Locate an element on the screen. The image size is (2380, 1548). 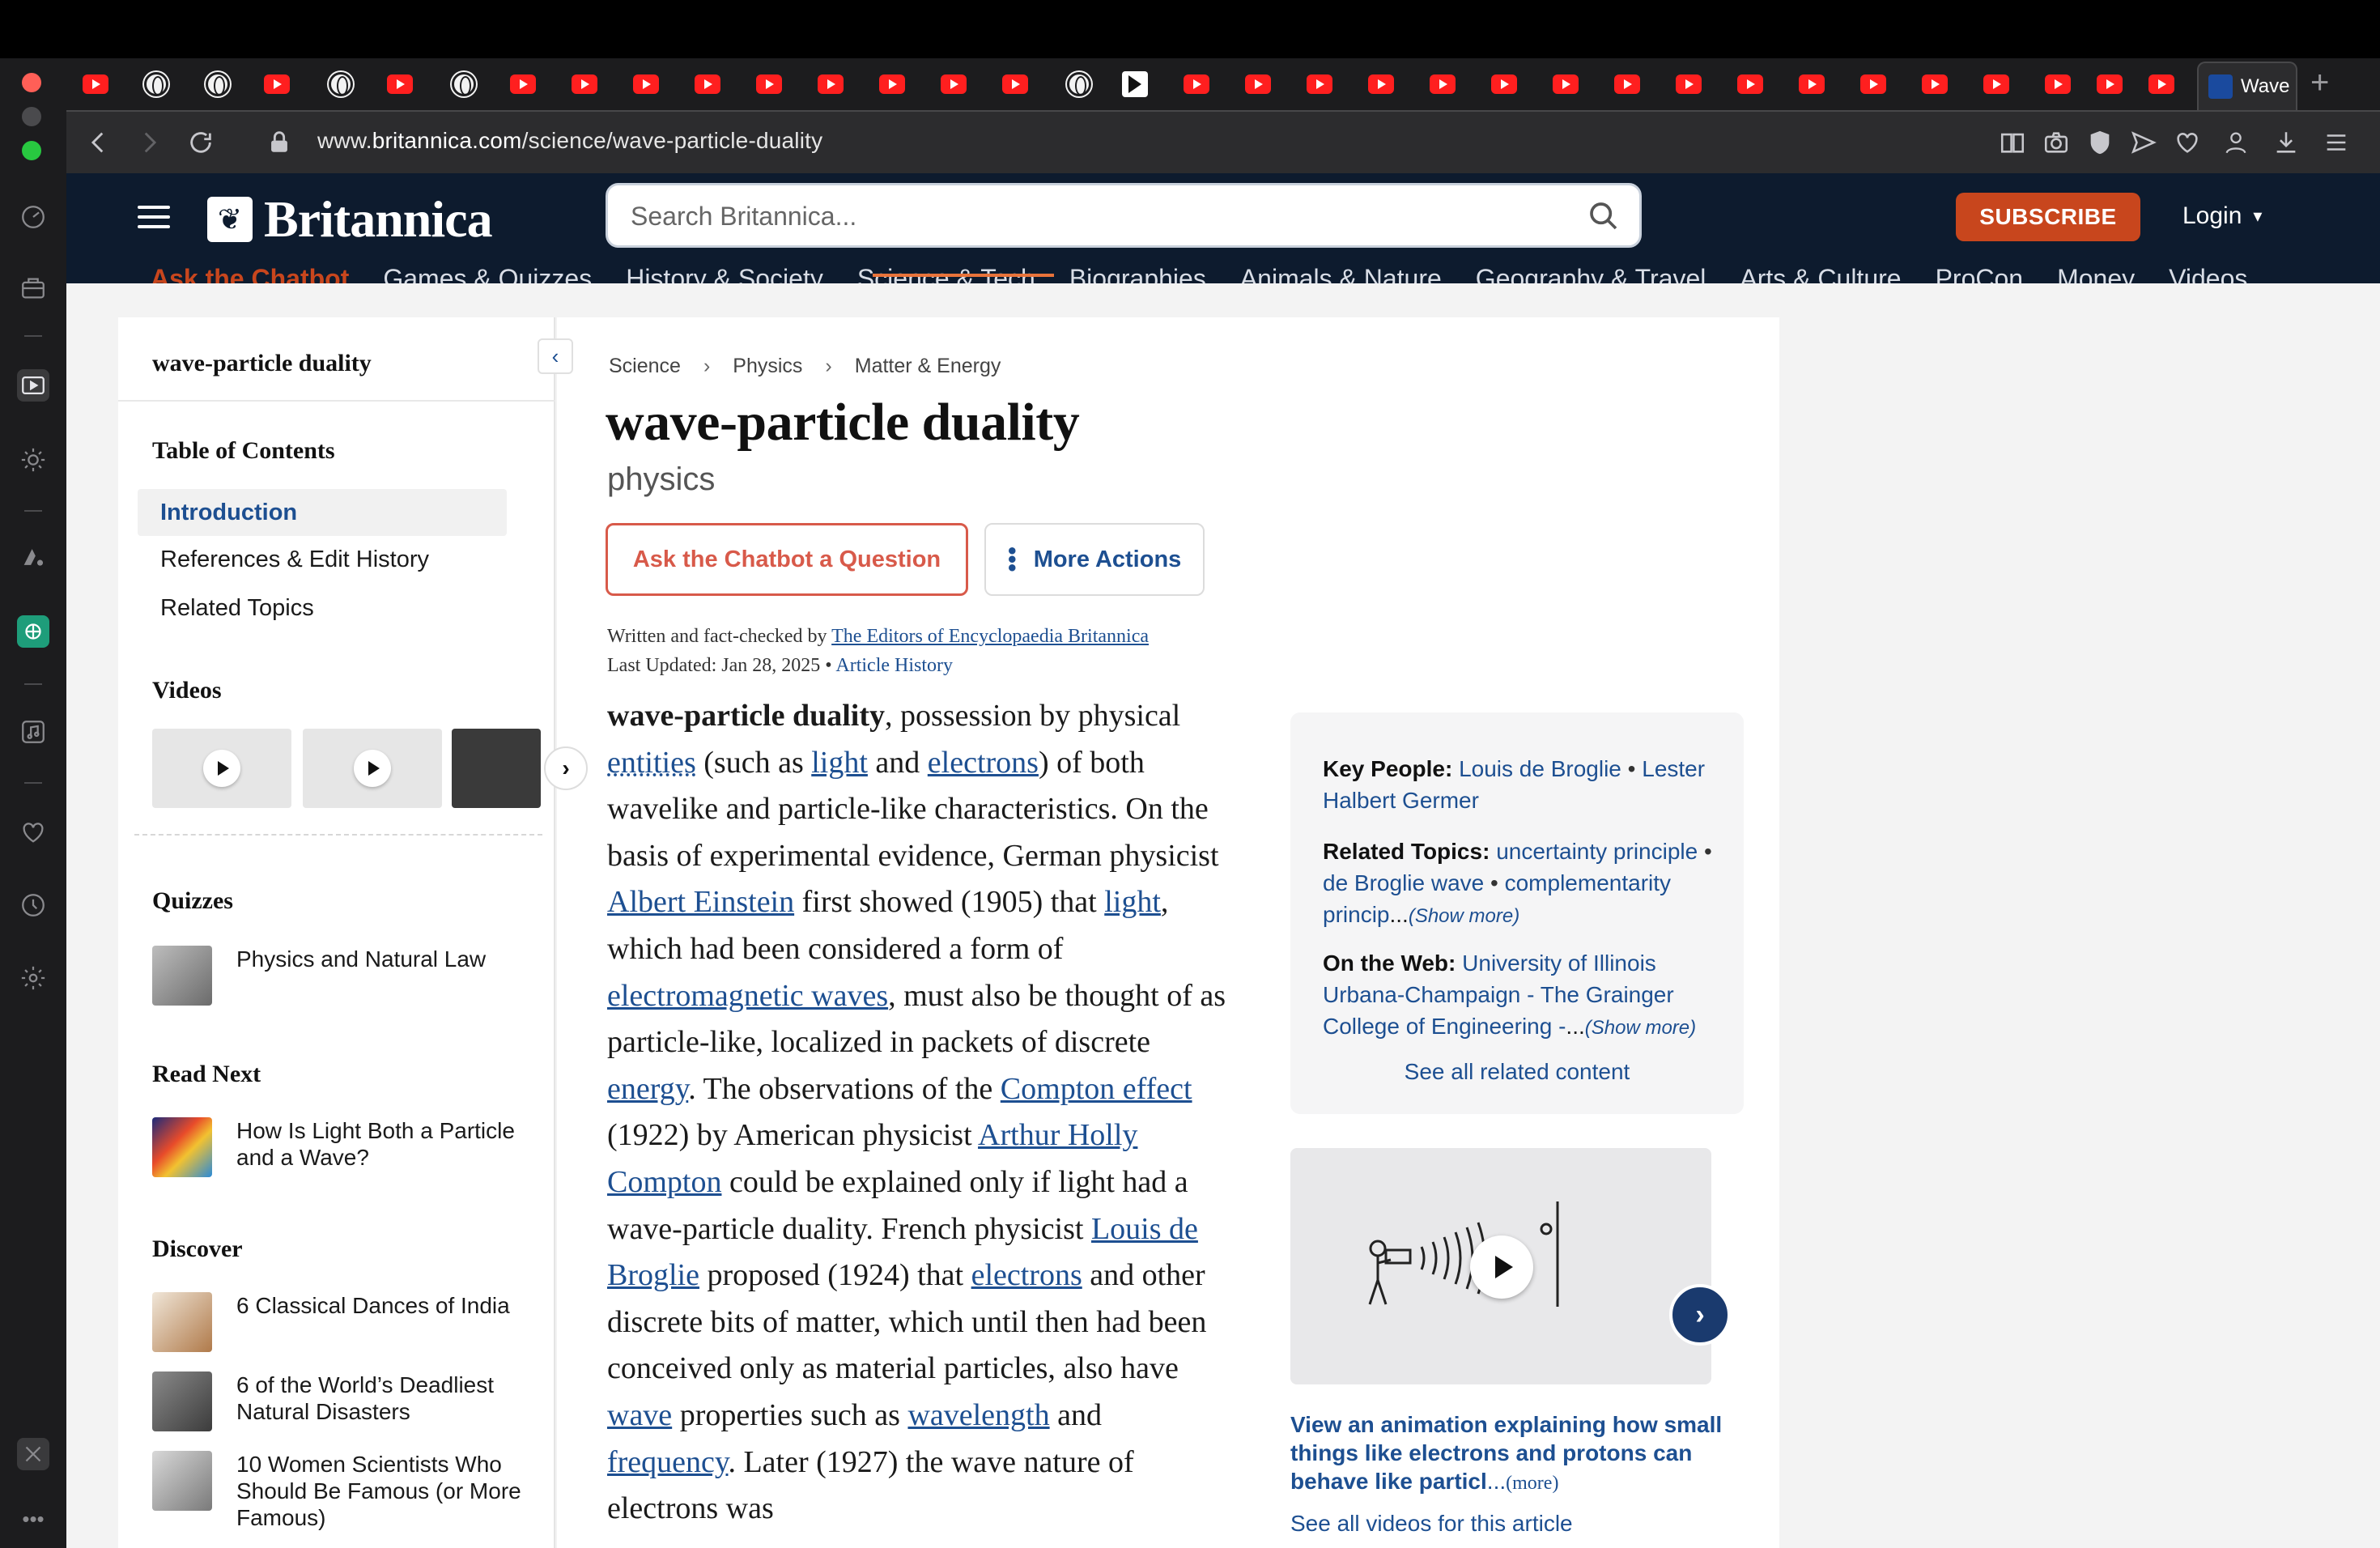
briefcase-icon is located at coordinates (33, 288).